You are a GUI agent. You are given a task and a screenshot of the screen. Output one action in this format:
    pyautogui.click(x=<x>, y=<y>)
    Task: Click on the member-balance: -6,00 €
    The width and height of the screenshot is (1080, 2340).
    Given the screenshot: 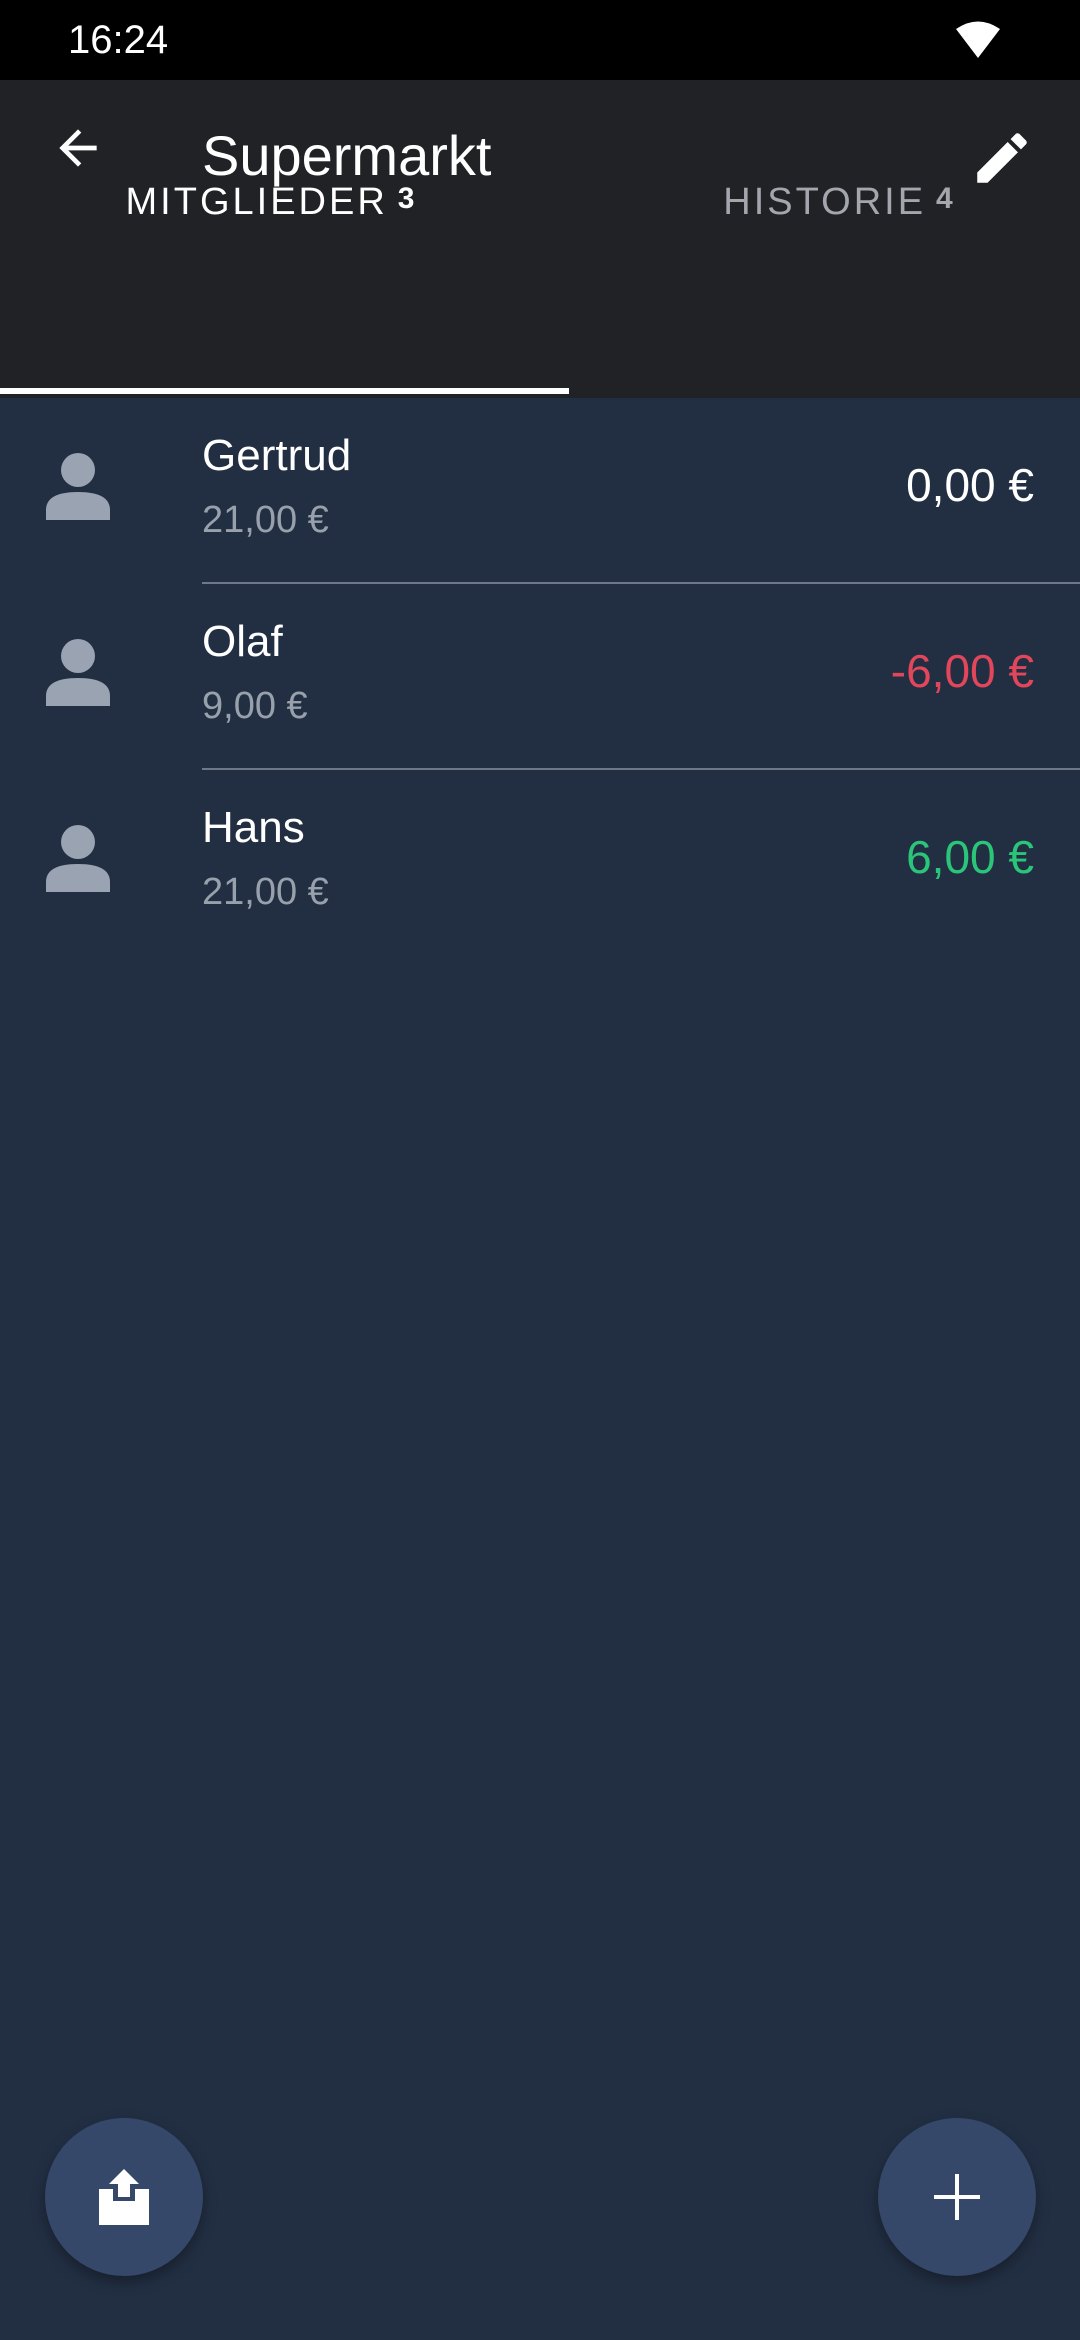 What is the action you would take?
    pyautogui.click(x=962, y=671)
    